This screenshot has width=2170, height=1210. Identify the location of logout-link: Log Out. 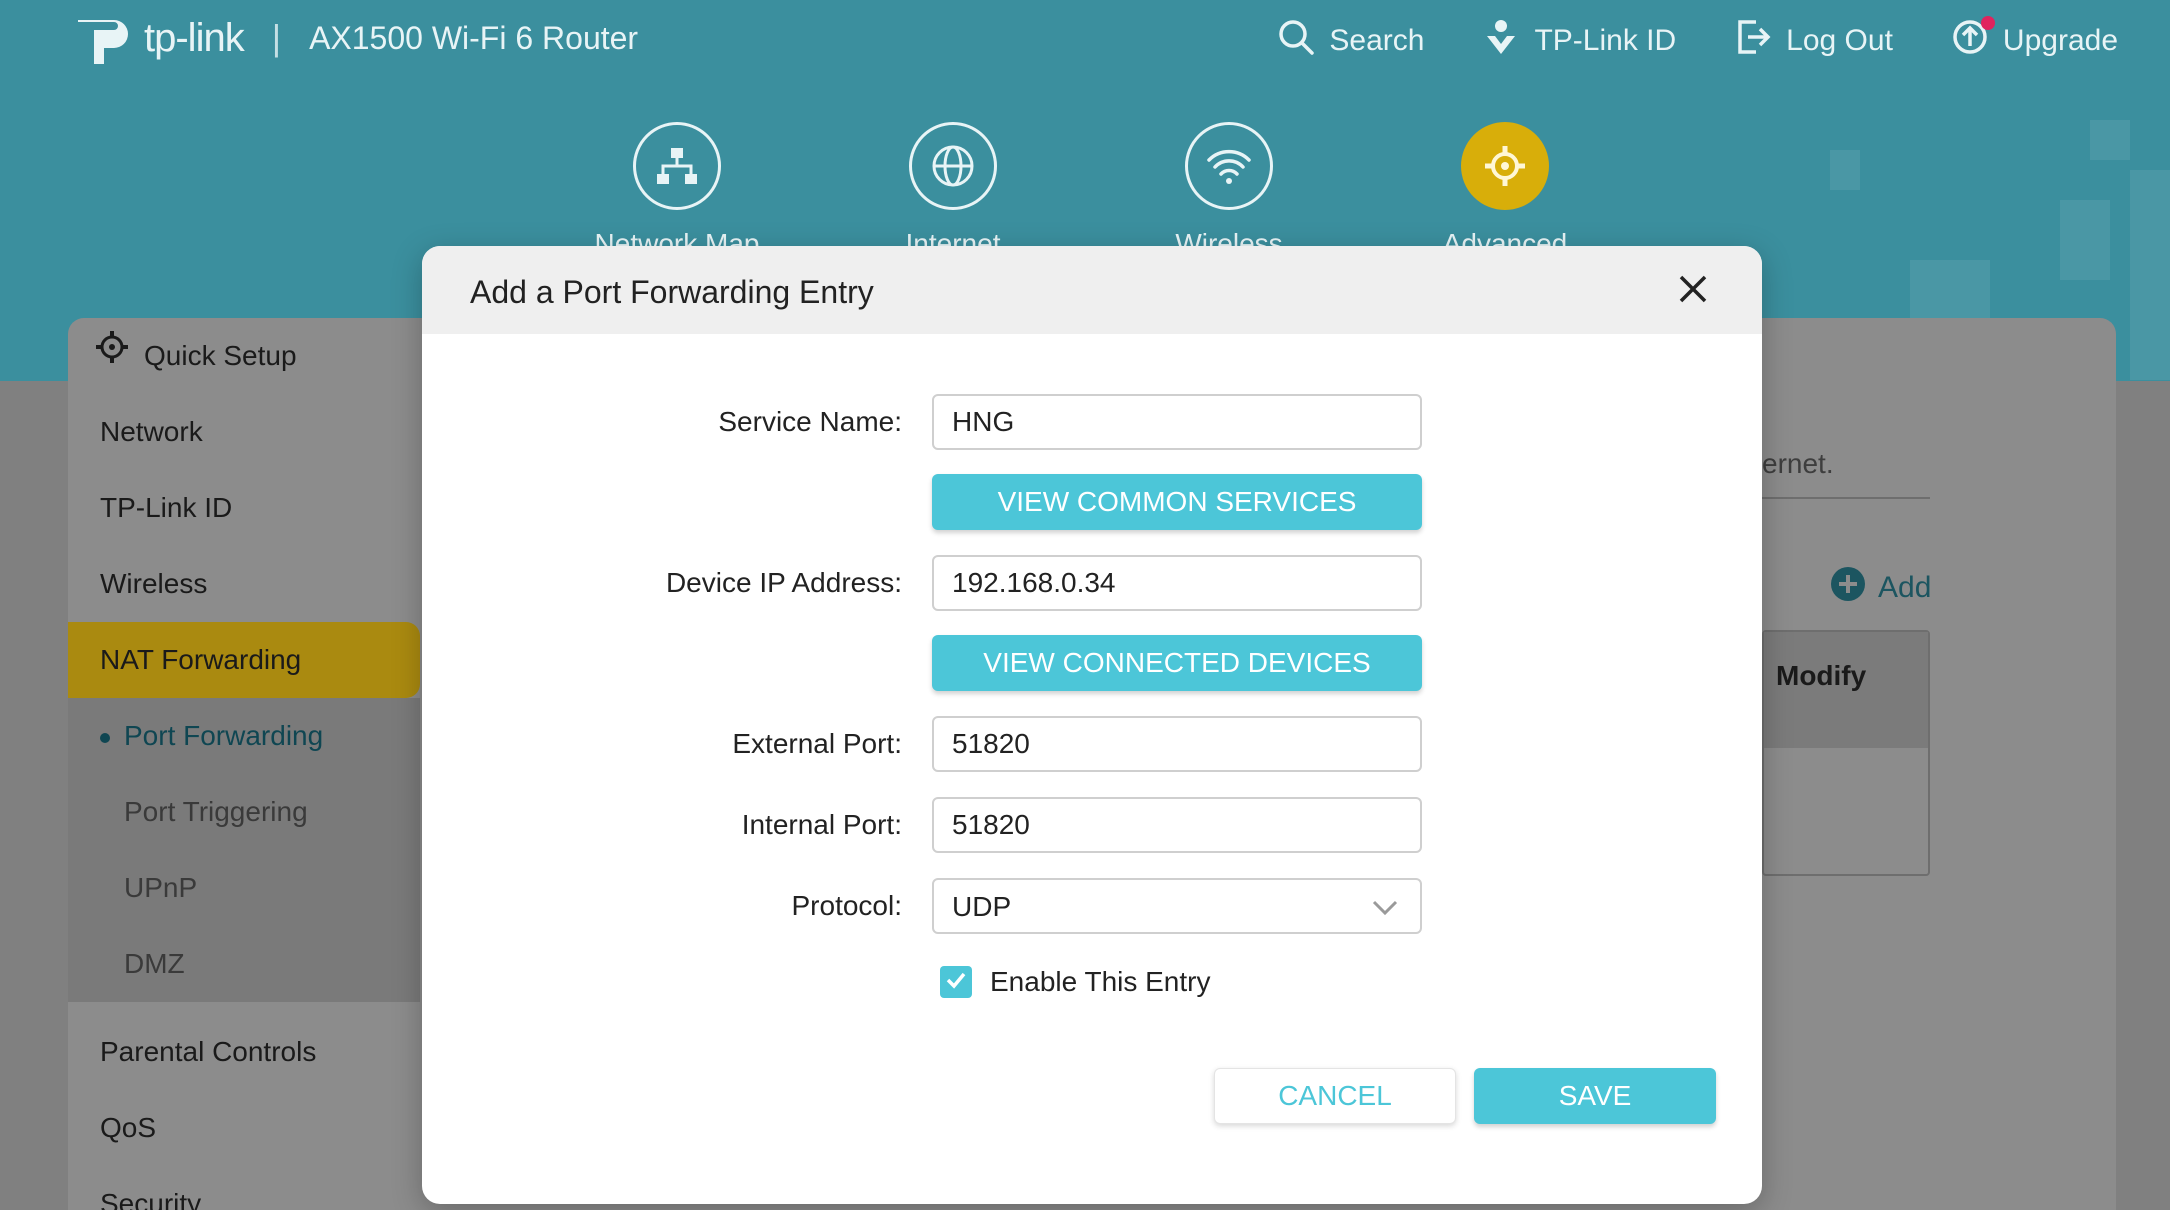
(1813, 41).